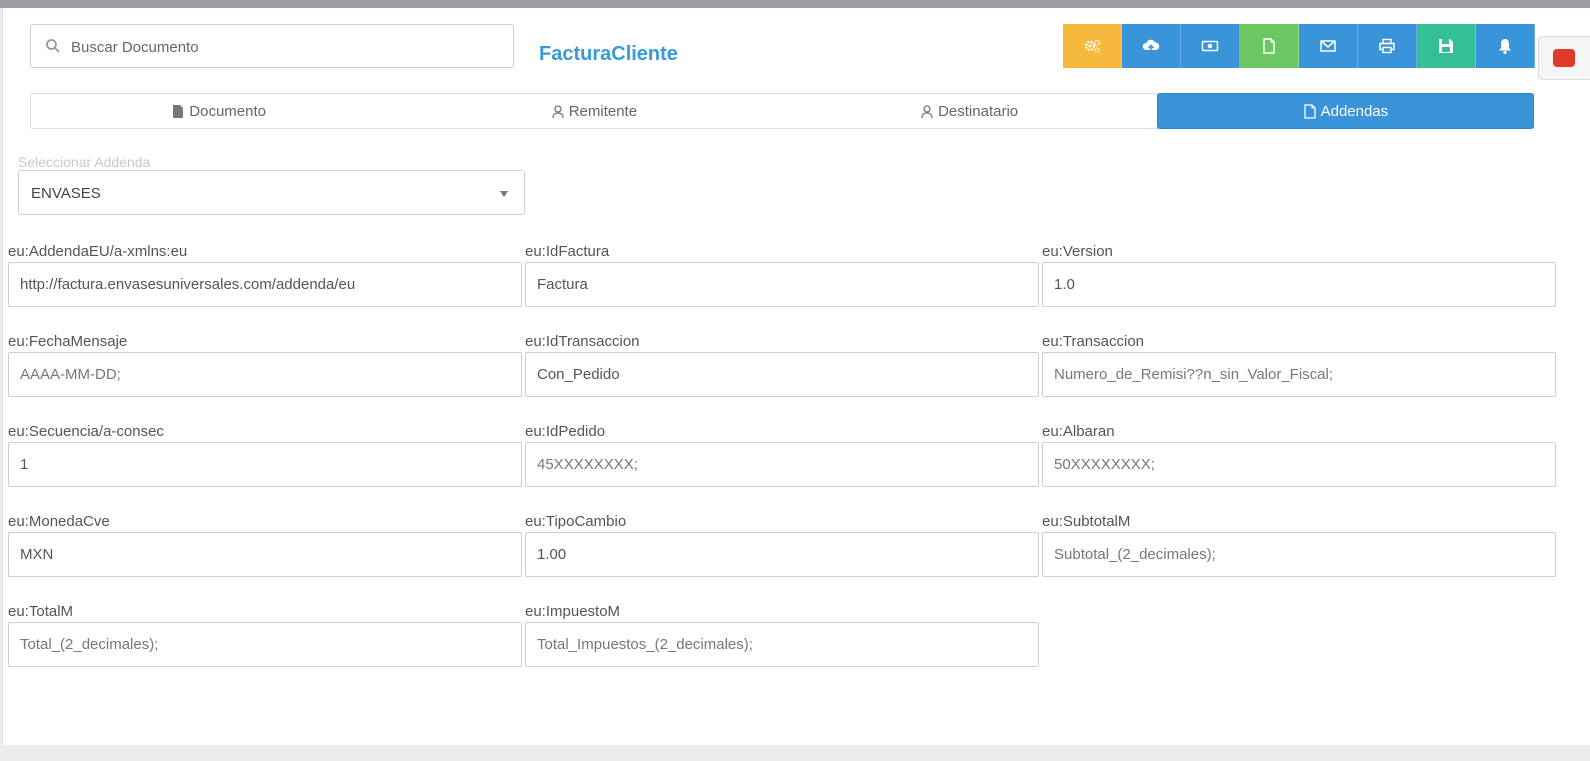  What do you see at coordinates (98, 251) in the screenshot?
I see `field-label: eu:AddendaEU/a-xmlns:eu` at bounding box center [98, 251].